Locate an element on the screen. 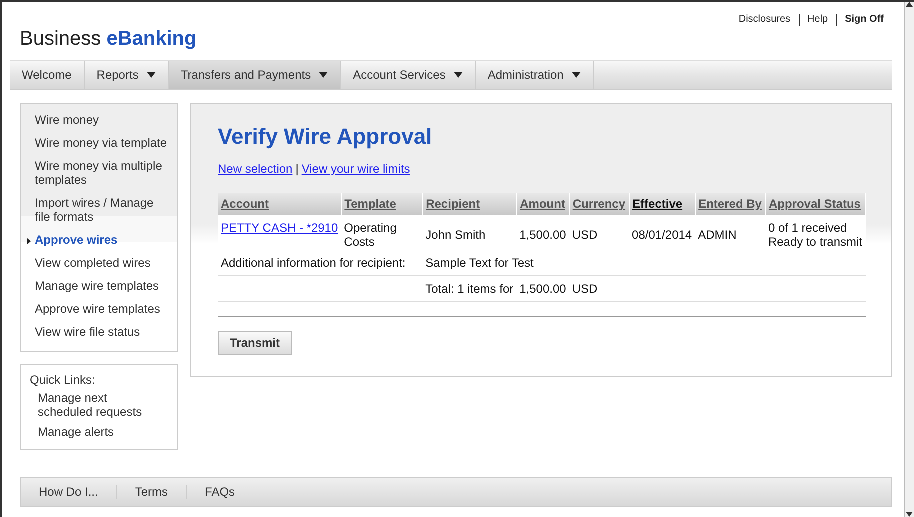  column-header: Effective is located at coordinates (662, 204).